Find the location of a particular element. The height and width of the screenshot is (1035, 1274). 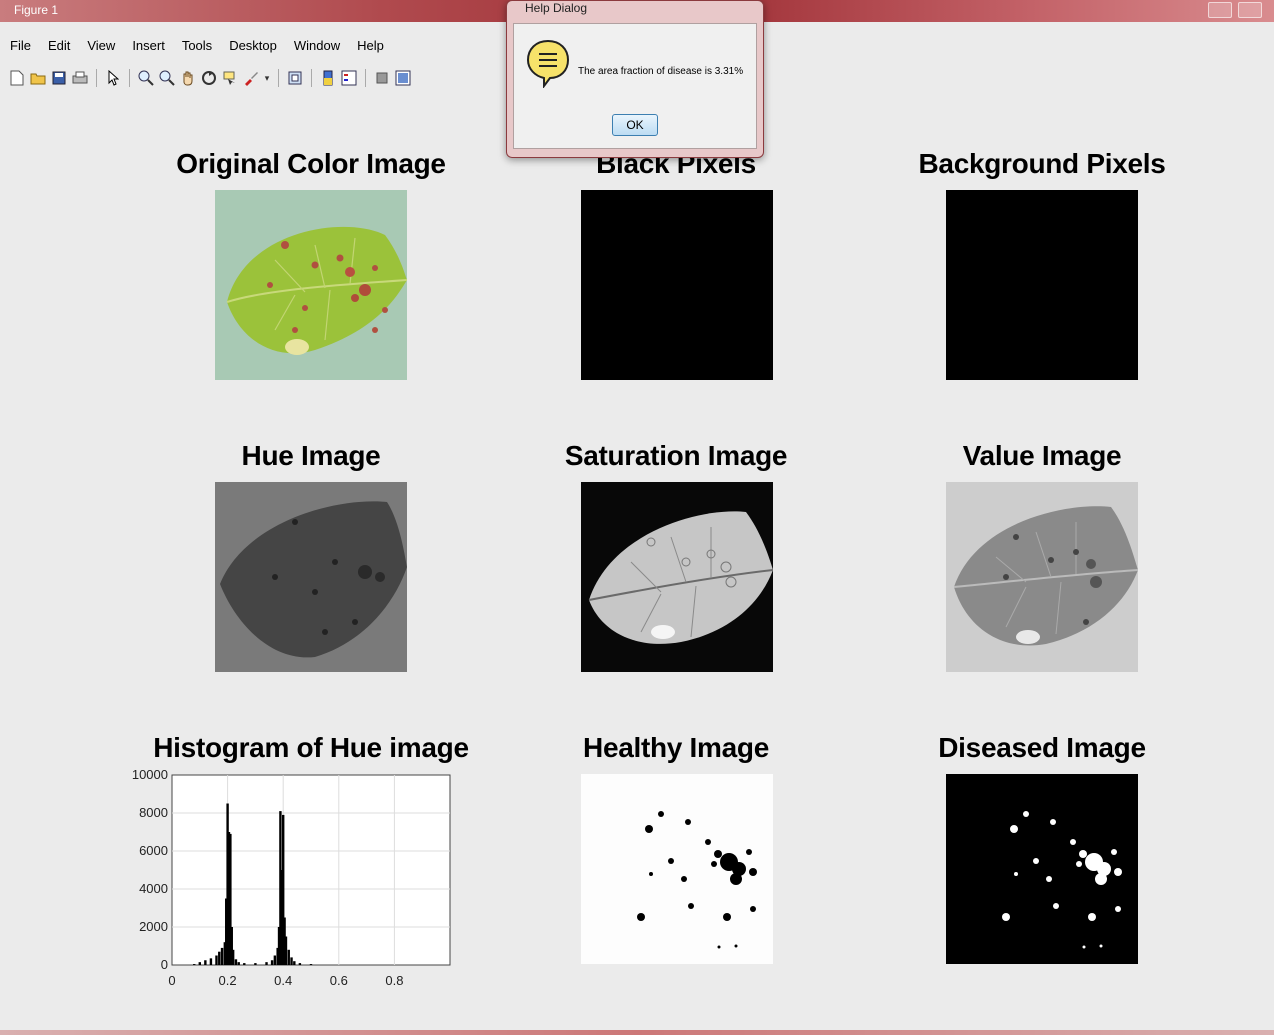

dropdown-arrow-icon: ▾ is located at coordinates (267, 78).